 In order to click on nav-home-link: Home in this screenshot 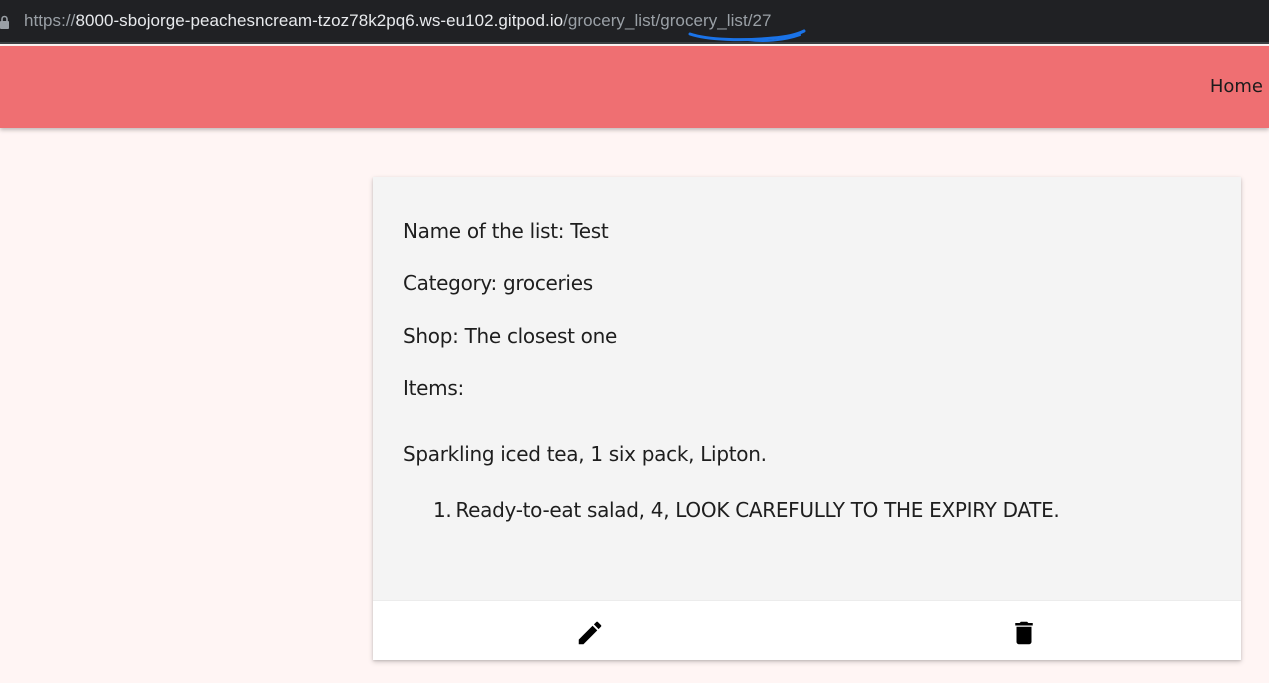, I will do `click(1236, 86)`.